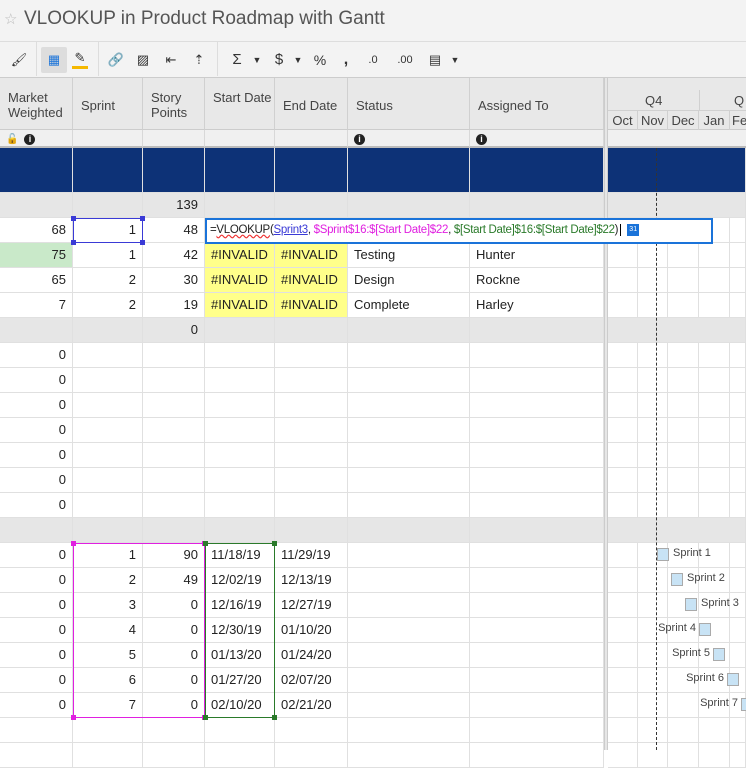  I want to click on cell-end-date: 12/13/19, so click(311, 580).